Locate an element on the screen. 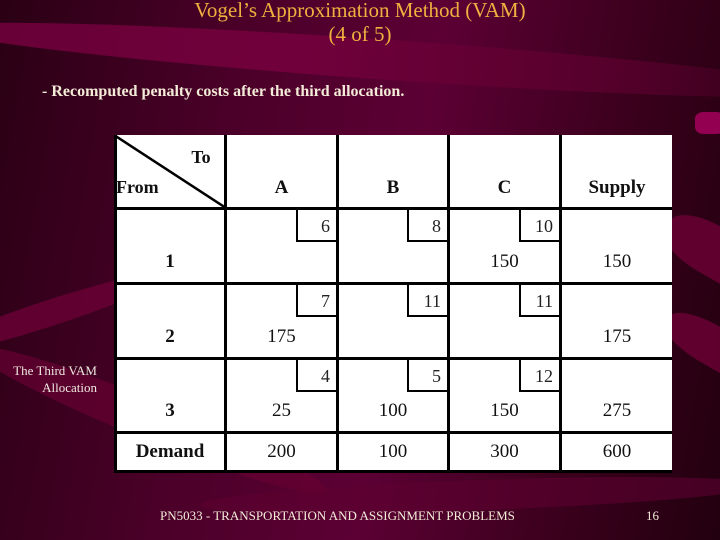 The image size is (720, 540). corner-to-label: To is located at coordinates (201, 157).